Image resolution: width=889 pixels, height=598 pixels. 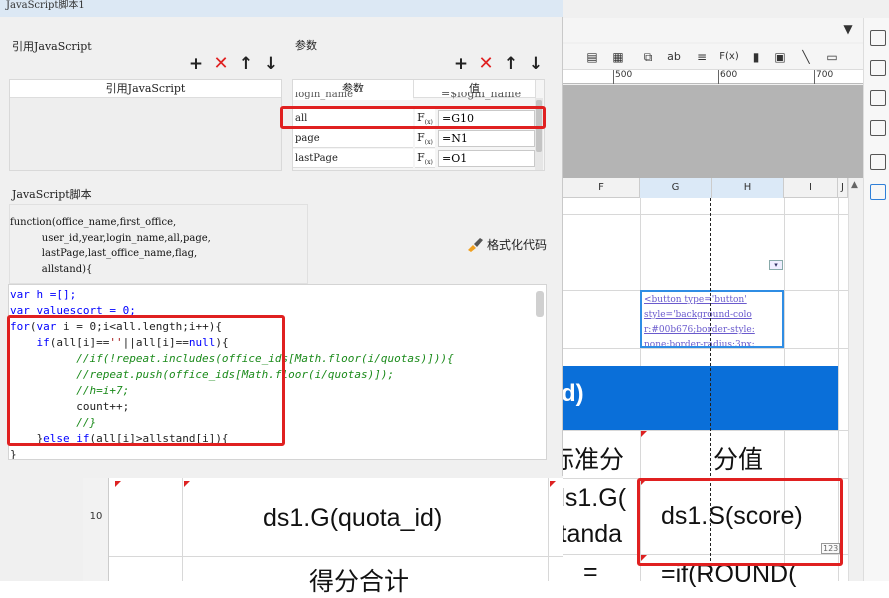 What do you see at coordinates (221, 64) in the screenshot?
I see `ref-delete-button: ✕` at bounding box center [221, 64].